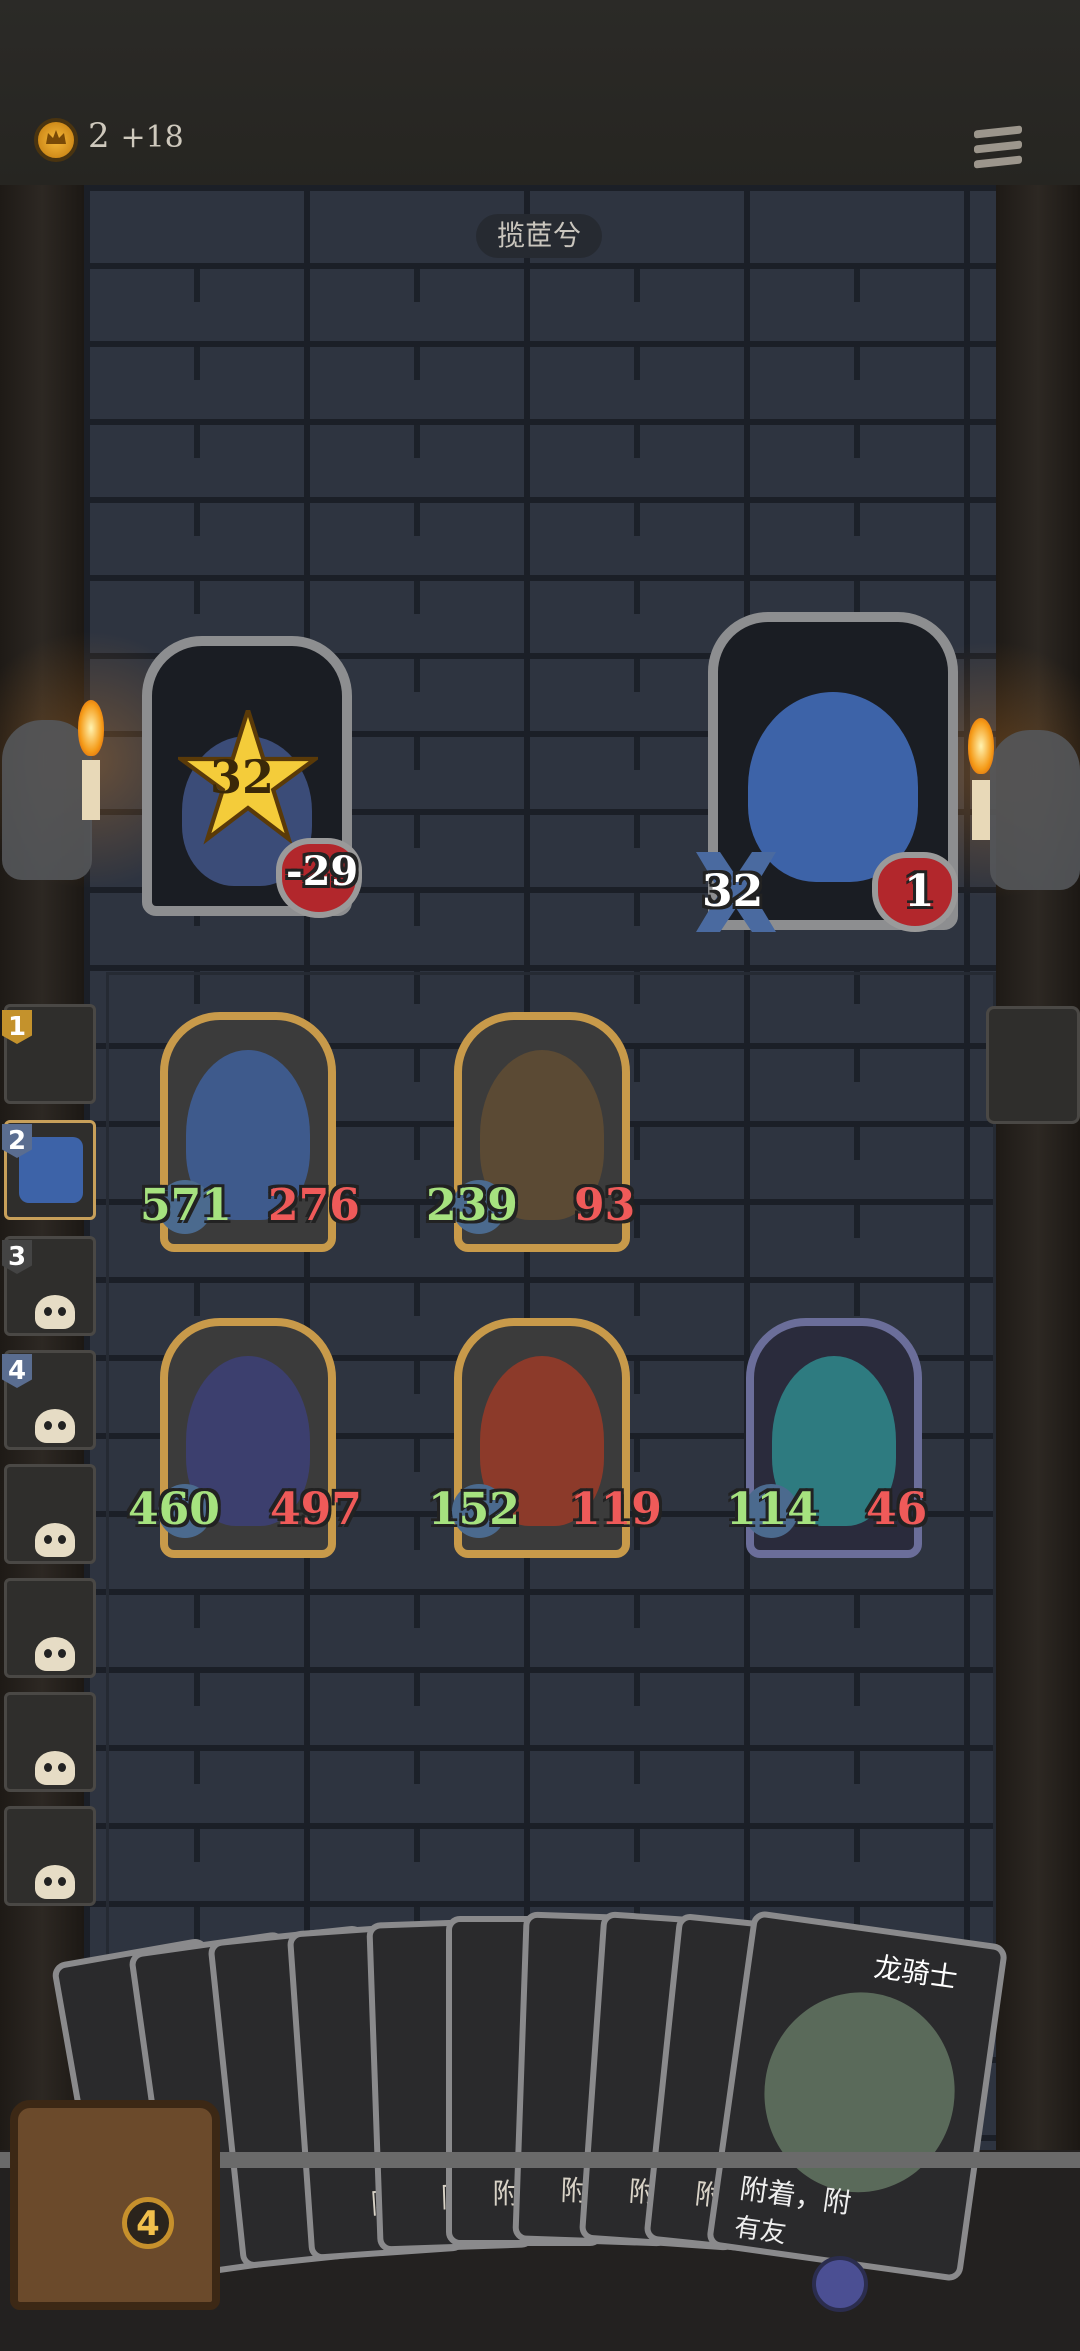 The image size is (1080, 2351). I want to click on ally-goblin-attack: 239, so click(472, 1205).